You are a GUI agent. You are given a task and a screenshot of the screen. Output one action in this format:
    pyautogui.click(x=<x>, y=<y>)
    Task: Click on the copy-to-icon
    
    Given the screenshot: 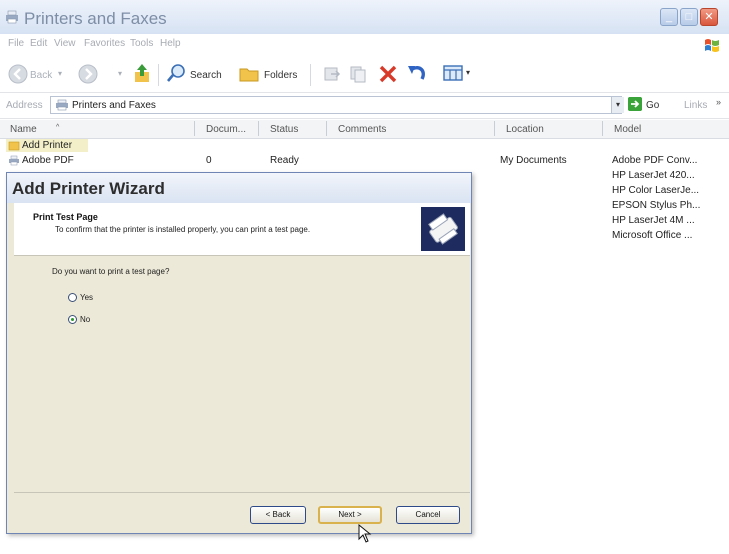 What is the action you would take?
    pyautogui.click(x=358, y=74)
    